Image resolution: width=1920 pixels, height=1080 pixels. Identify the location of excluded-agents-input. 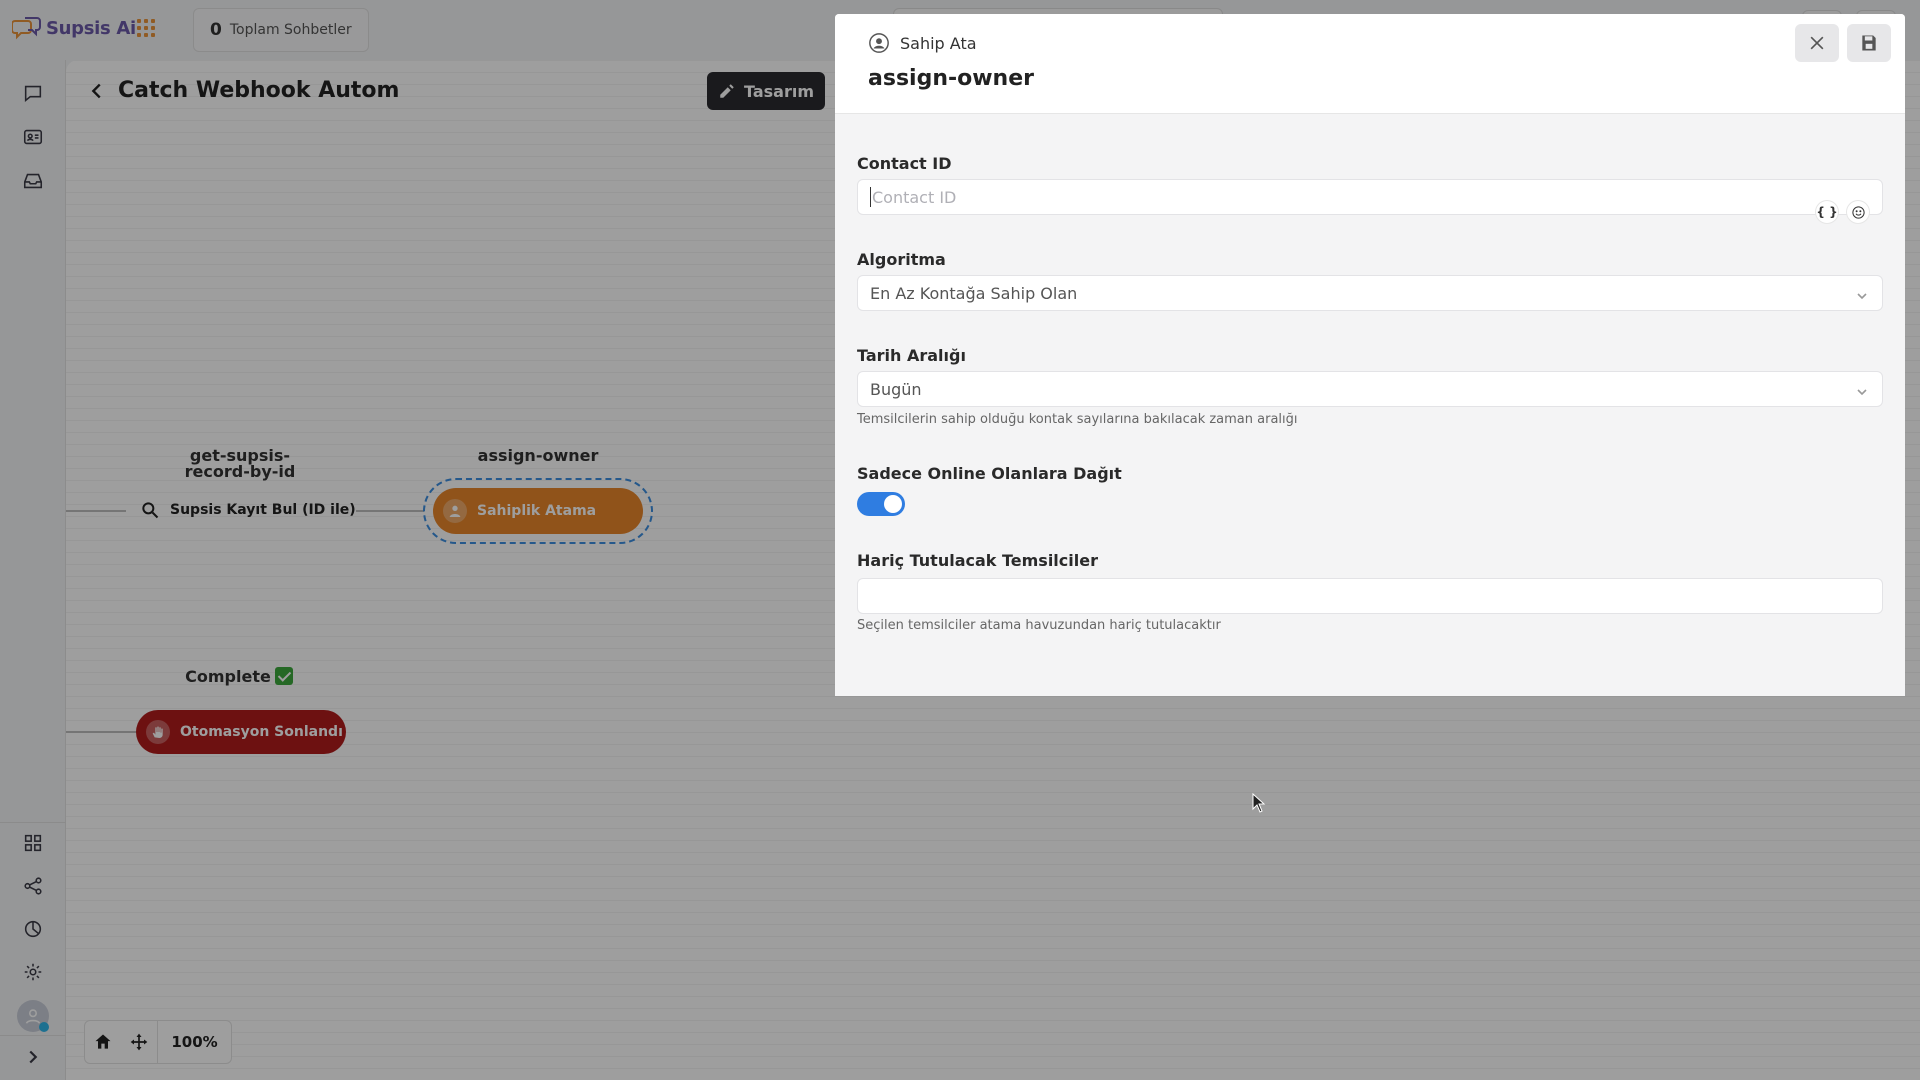
(1370, 596).